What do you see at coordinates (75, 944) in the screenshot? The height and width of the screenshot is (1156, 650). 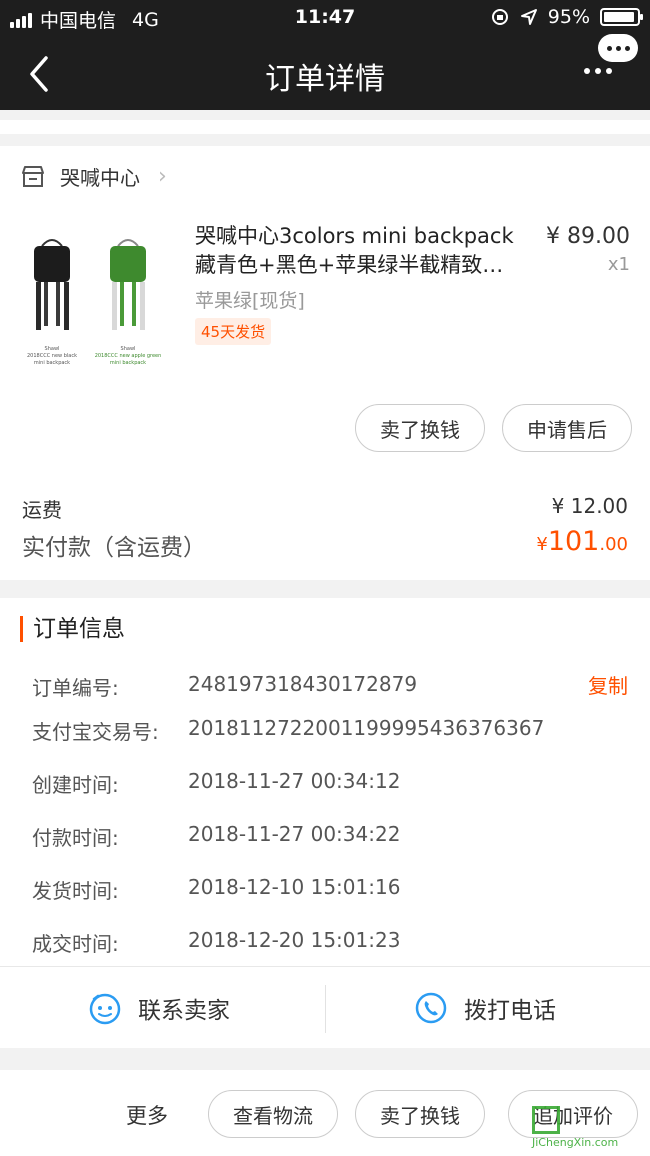 I see `info-key: 成交时间:` at bounding box center [75, 944].